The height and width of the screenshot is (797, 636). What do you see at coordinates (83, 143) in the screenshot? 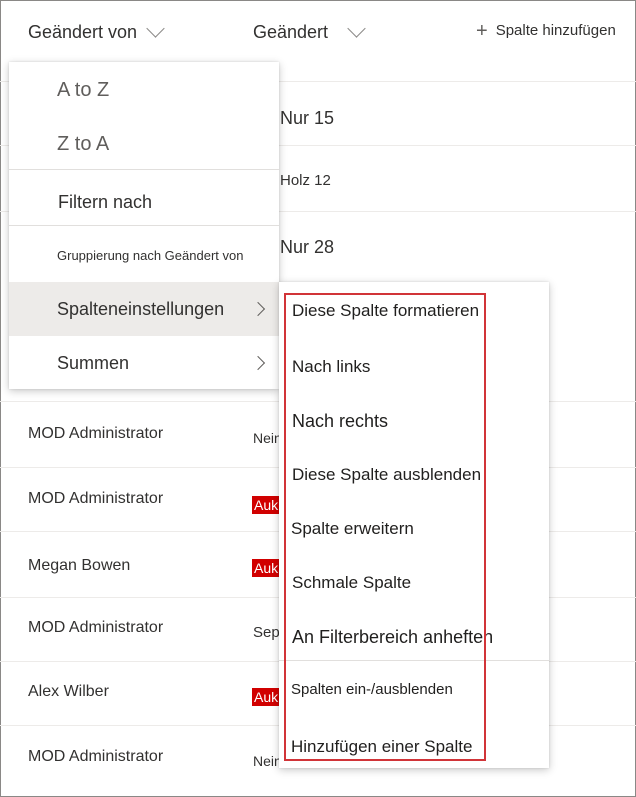
I see `menu-item-label: Z to A` at bounding box center [83, 143].